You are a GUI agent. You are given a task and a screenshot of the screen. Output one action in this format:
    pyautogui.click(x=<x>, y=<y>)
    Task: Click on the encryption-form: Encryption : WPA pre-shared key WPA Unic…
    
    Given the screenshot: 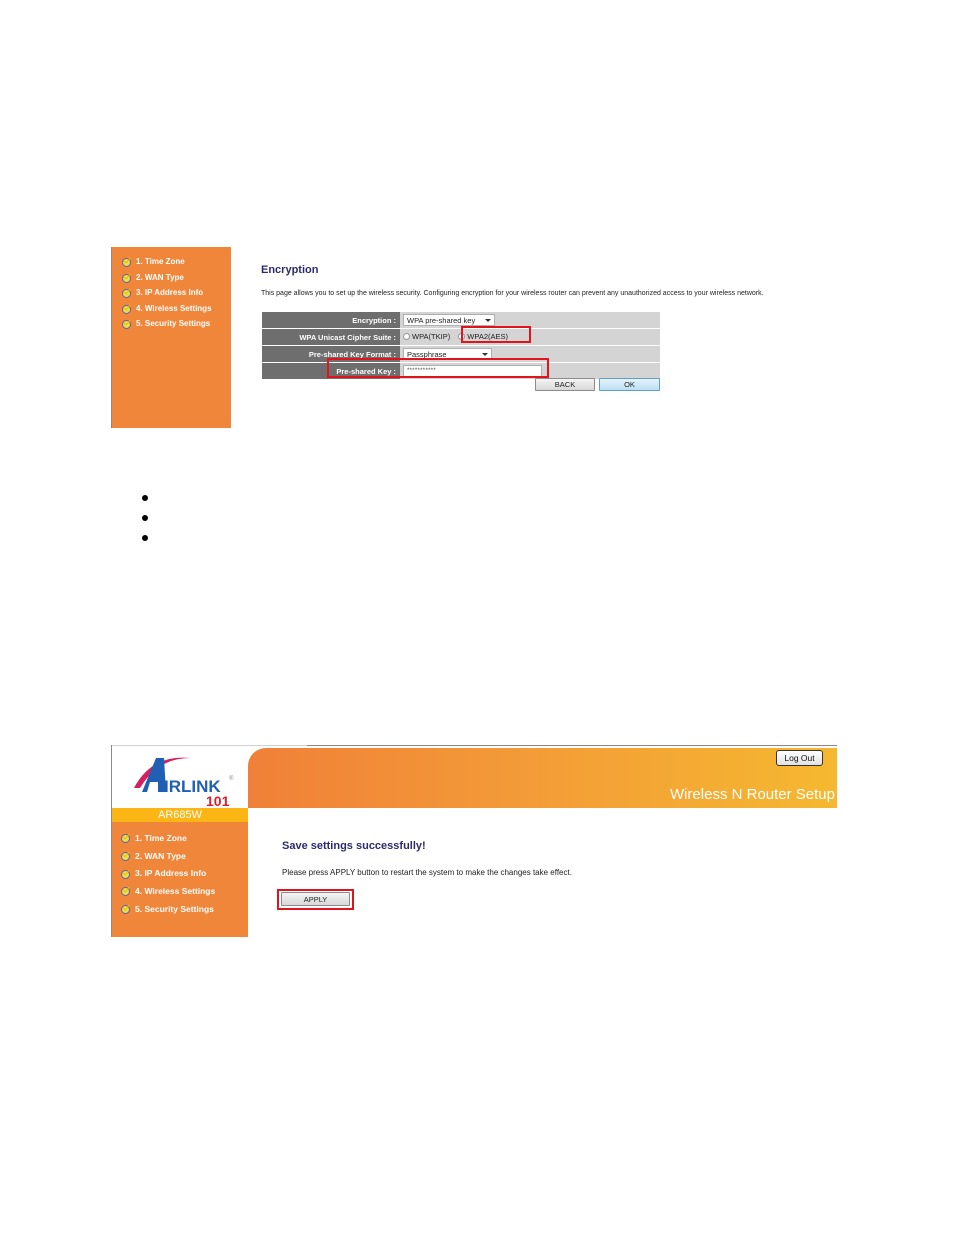 What is the action you would take?
    pyautogui.click(x=461, y=345)
    